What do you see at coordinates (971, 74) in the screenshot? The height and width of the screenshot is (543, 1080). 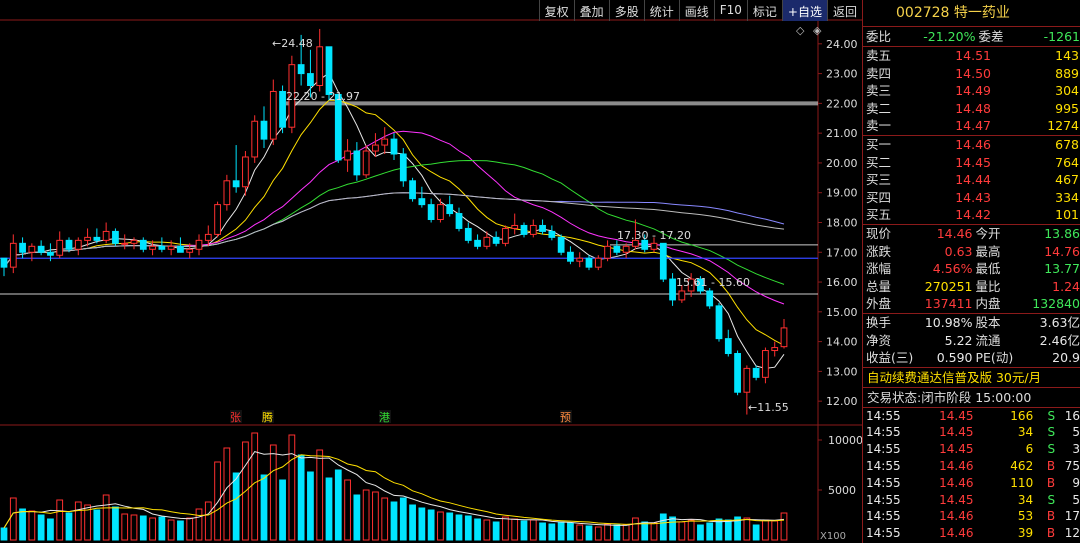 I see `order-row: 卖四 14.50 889` at bounding box center [971, 74].